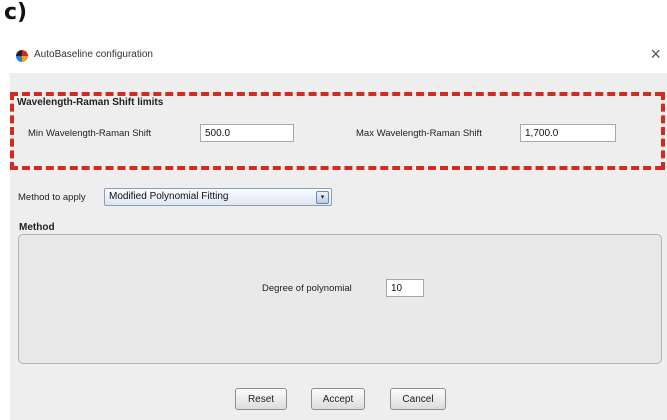 This screenshot has height=420, width=667. I want to click on app-icon, so click(22, 56).